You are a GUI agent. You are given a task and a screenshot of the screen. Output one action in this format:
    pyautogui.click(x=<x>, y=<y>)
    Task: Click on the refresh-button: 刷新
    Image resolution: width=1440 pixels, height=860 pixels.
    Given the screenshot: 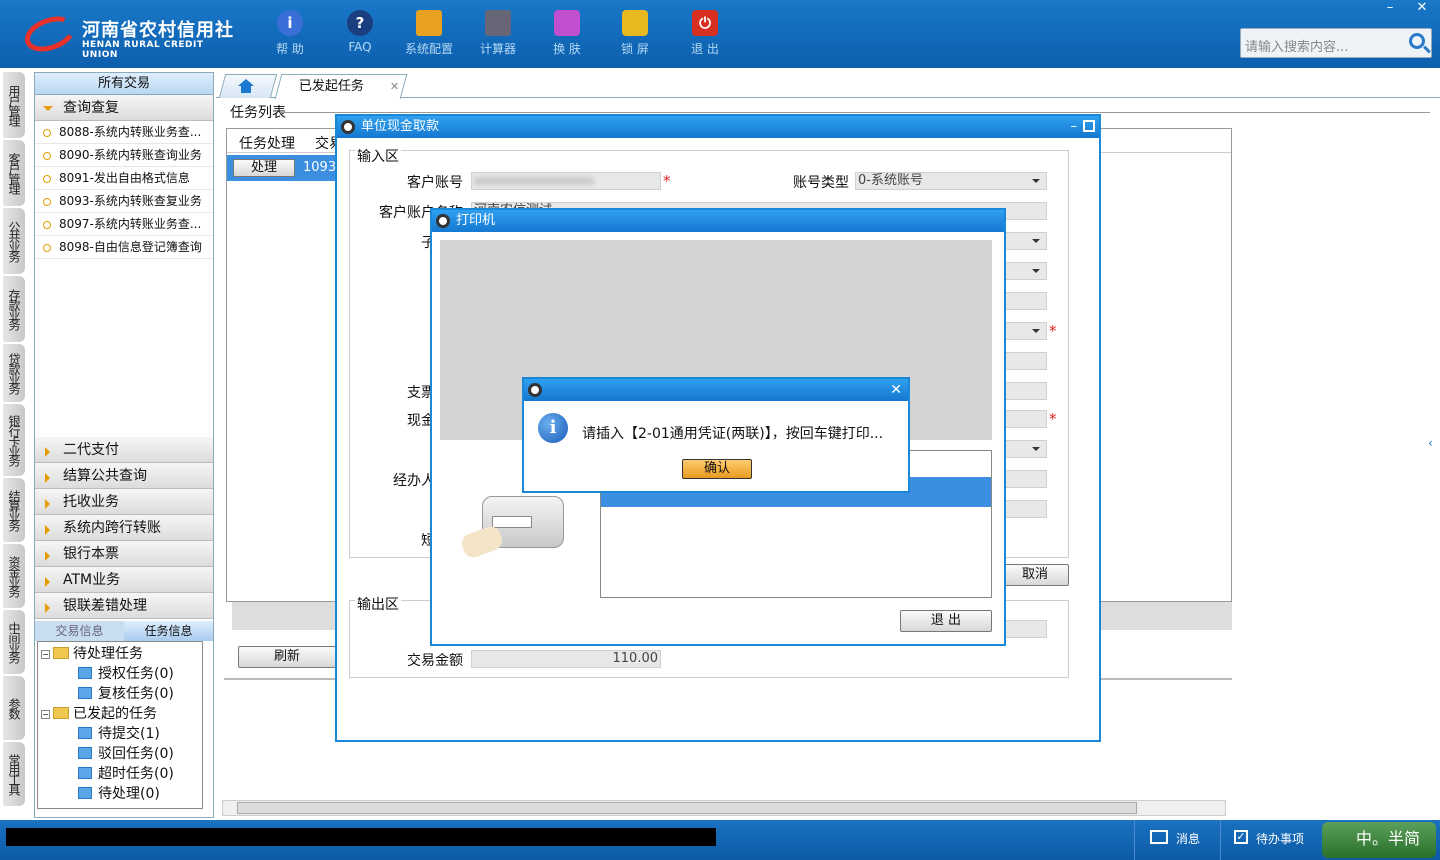 What is the action you would take?
    pyautogui.click(x=287, y=657)
    